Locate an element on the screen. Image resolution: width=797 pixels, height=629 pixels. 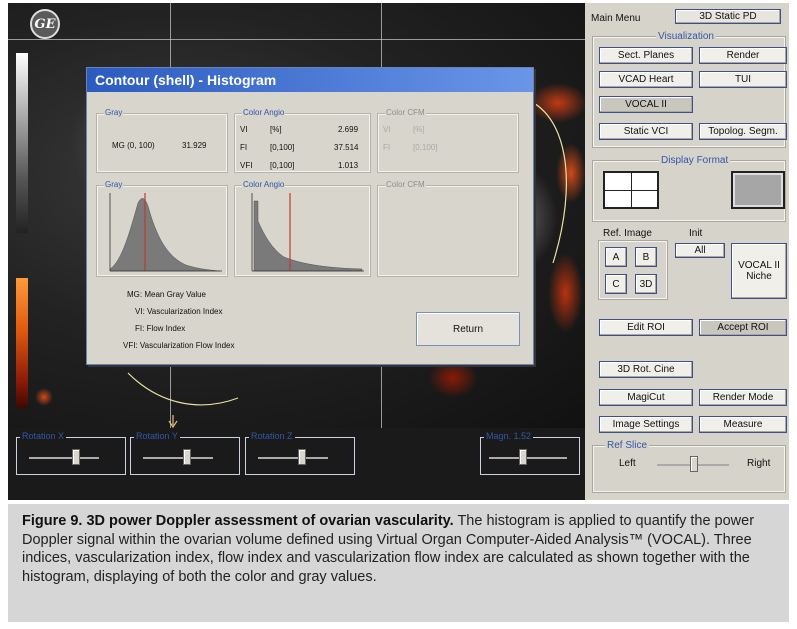
rotation-y-label: Rotation Y is located at coordinates (157, 436).